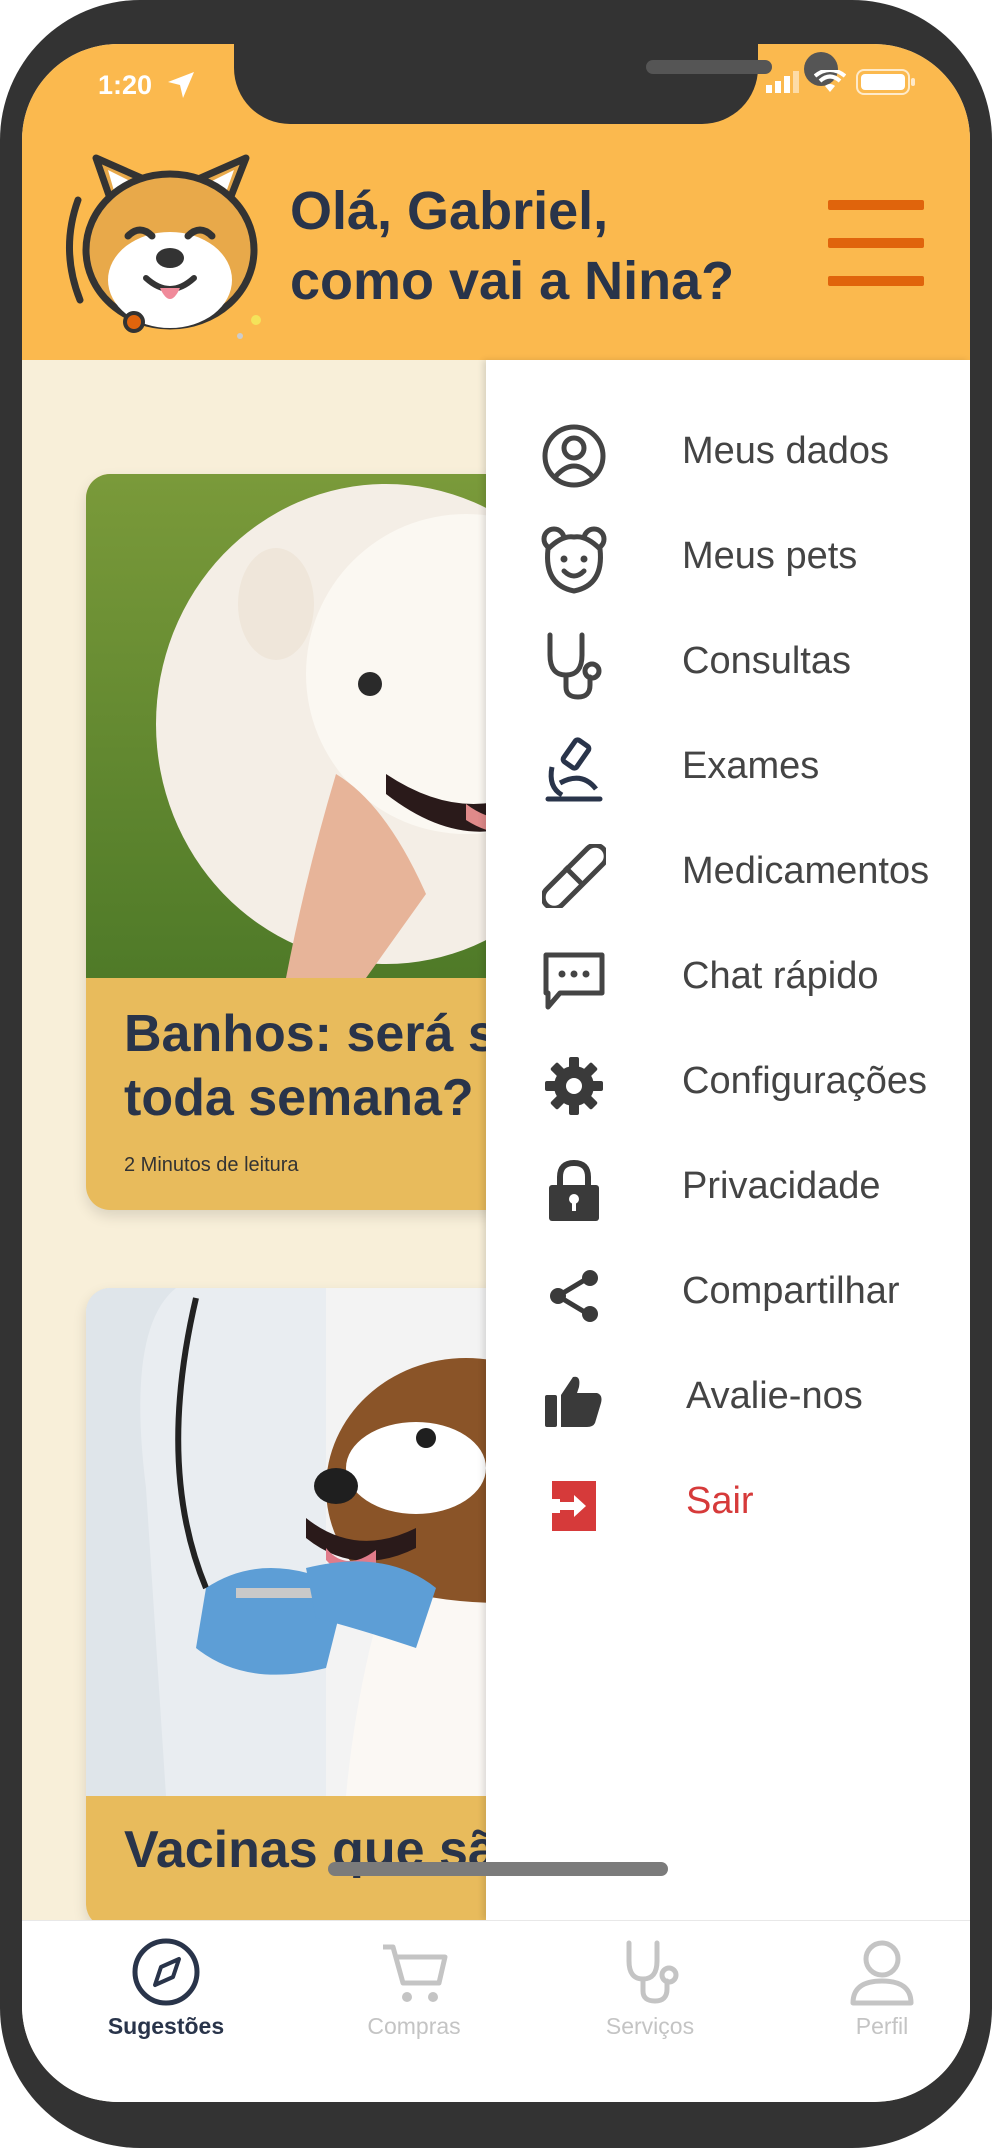  I want to click on thumbs-up-icon, so click(574, 1401).